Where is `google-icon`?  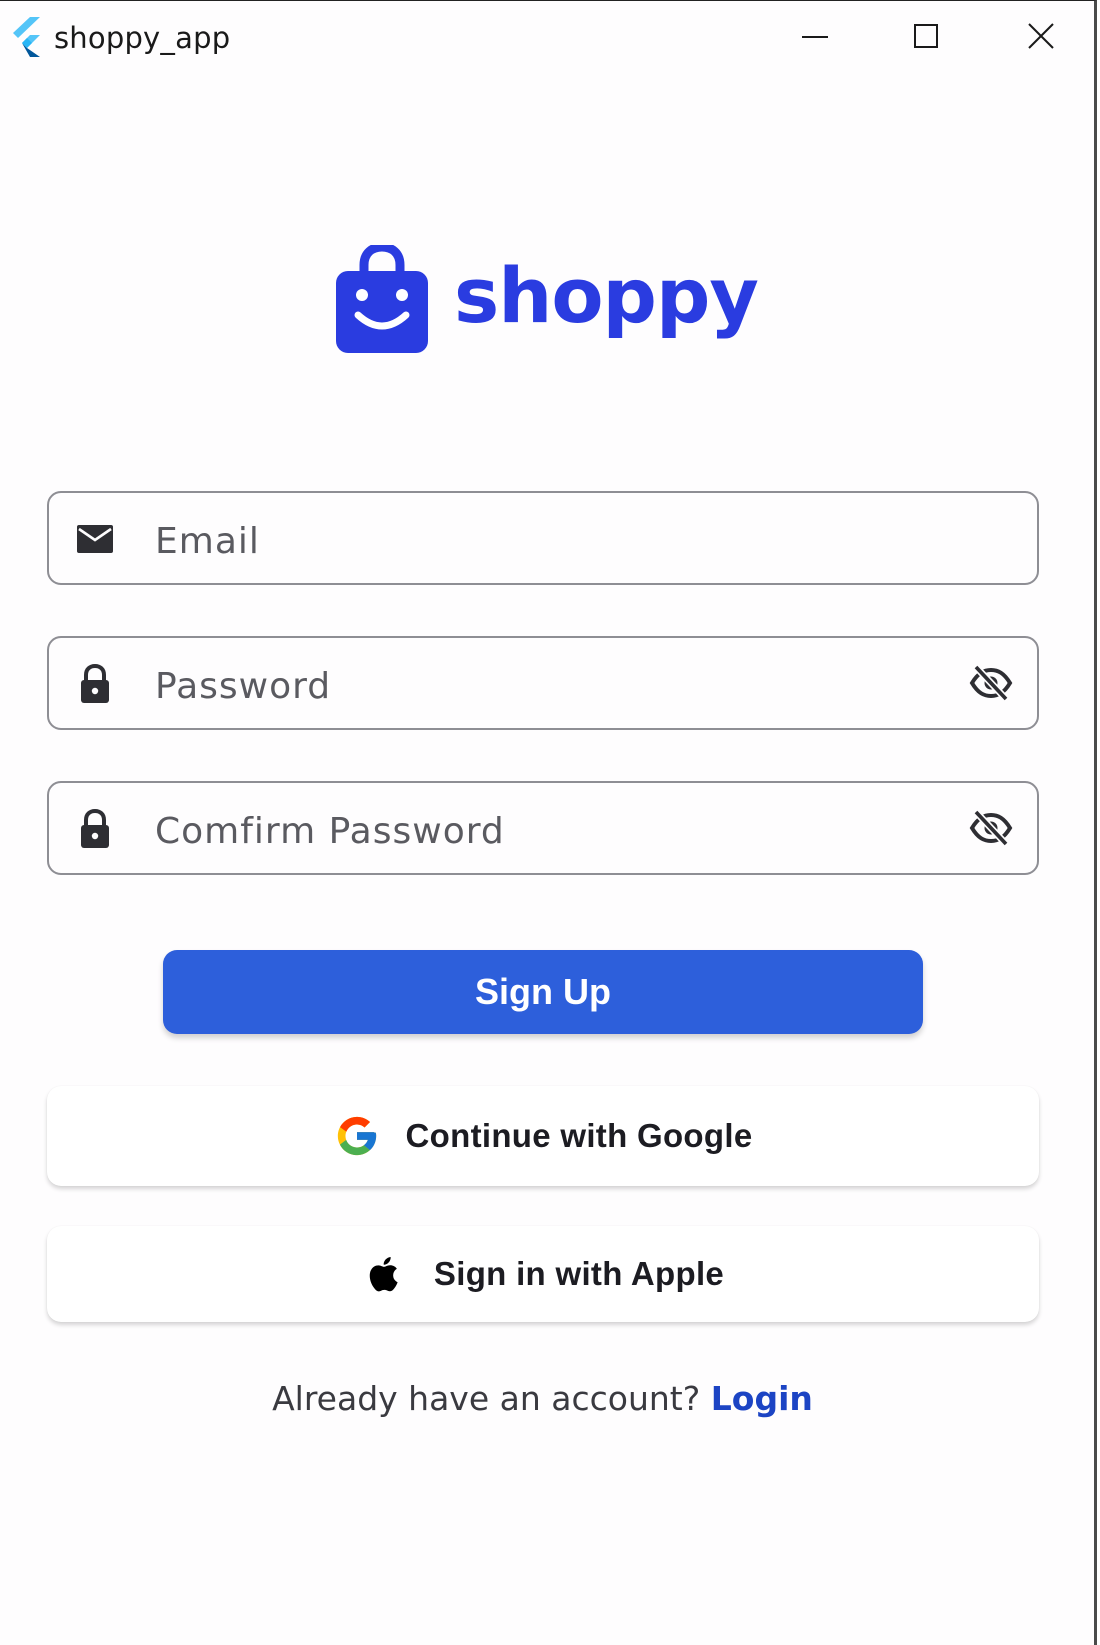
google-icon is located at coordinates (357, 1136).